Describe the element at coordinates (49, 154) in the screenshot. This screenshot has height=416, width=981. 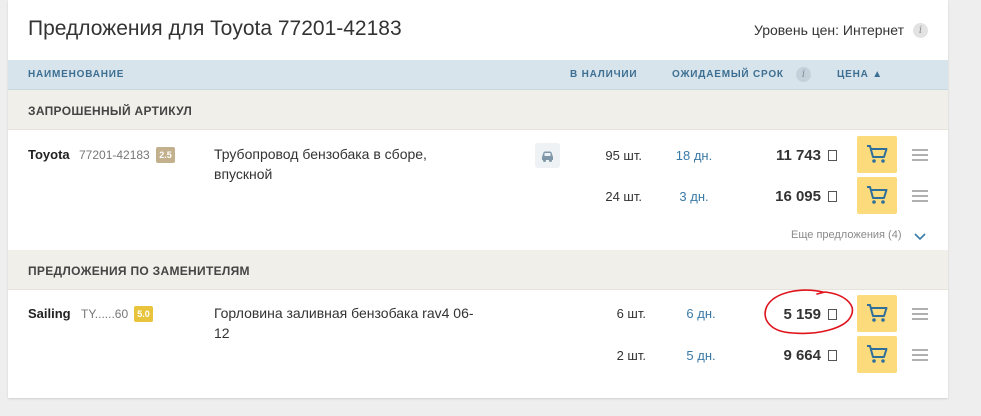
I see `item-brand: Toyota` at that location.